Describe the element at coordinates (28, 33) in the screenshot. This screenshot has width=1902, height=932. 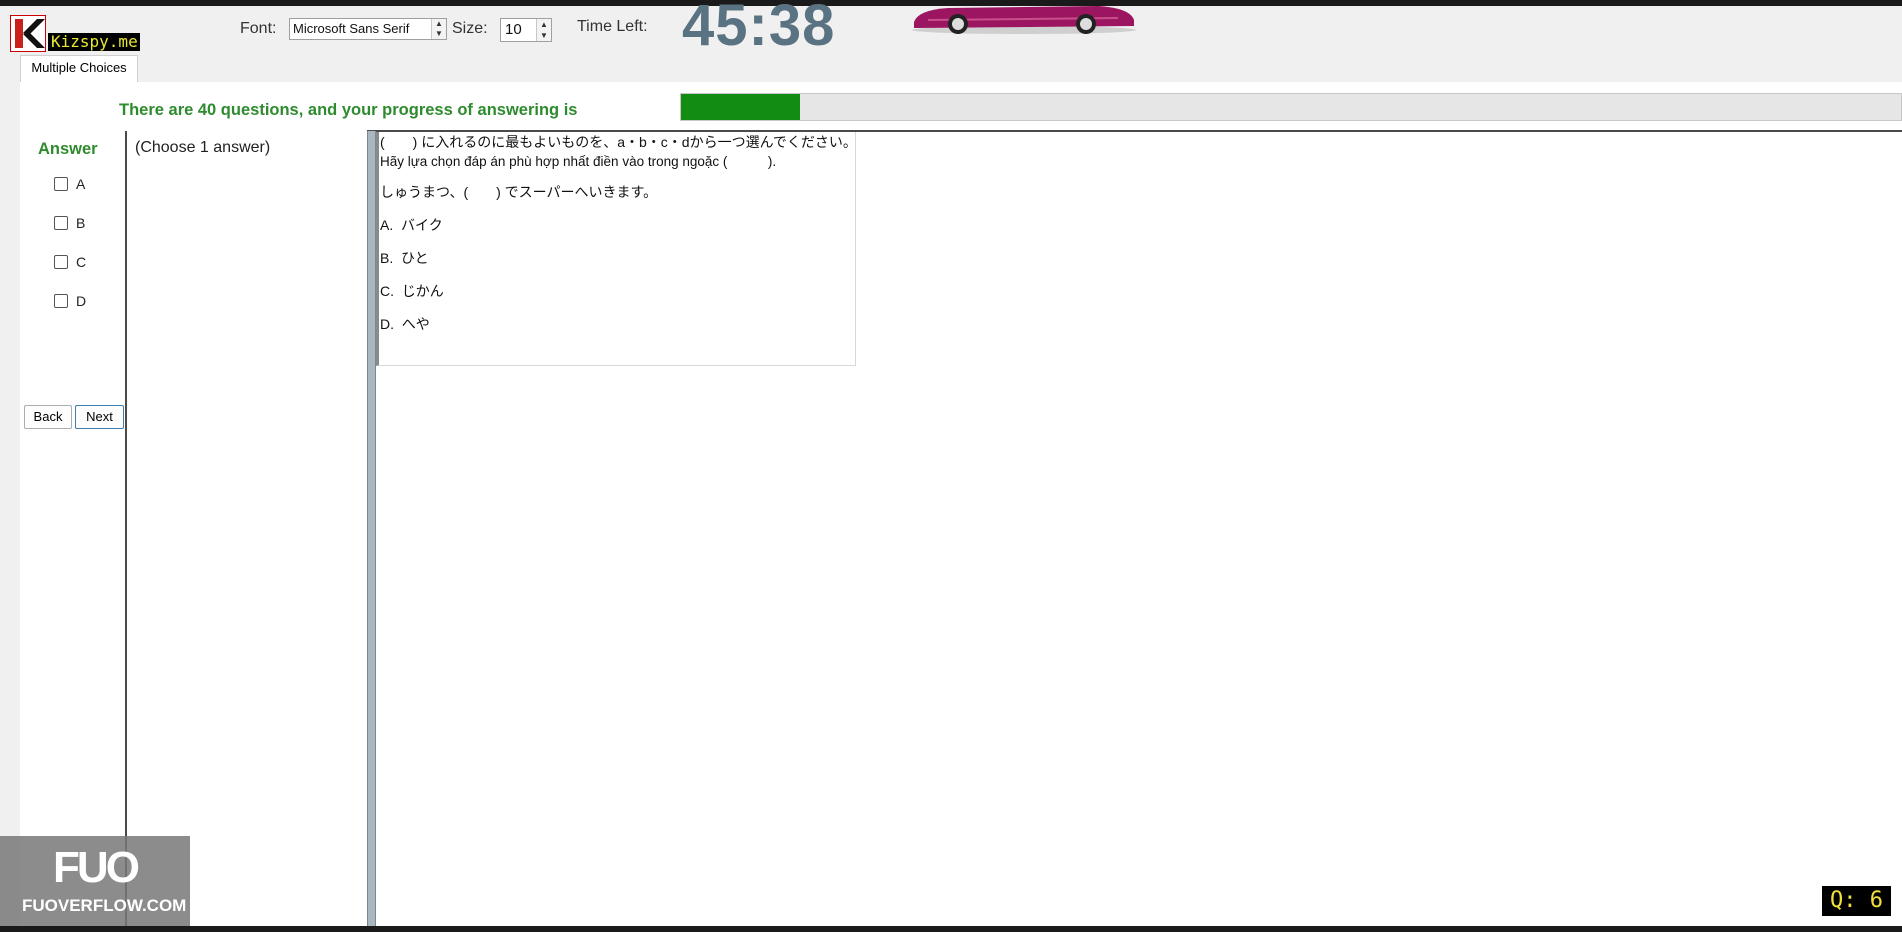
I see `app-logo-icon` at that location.